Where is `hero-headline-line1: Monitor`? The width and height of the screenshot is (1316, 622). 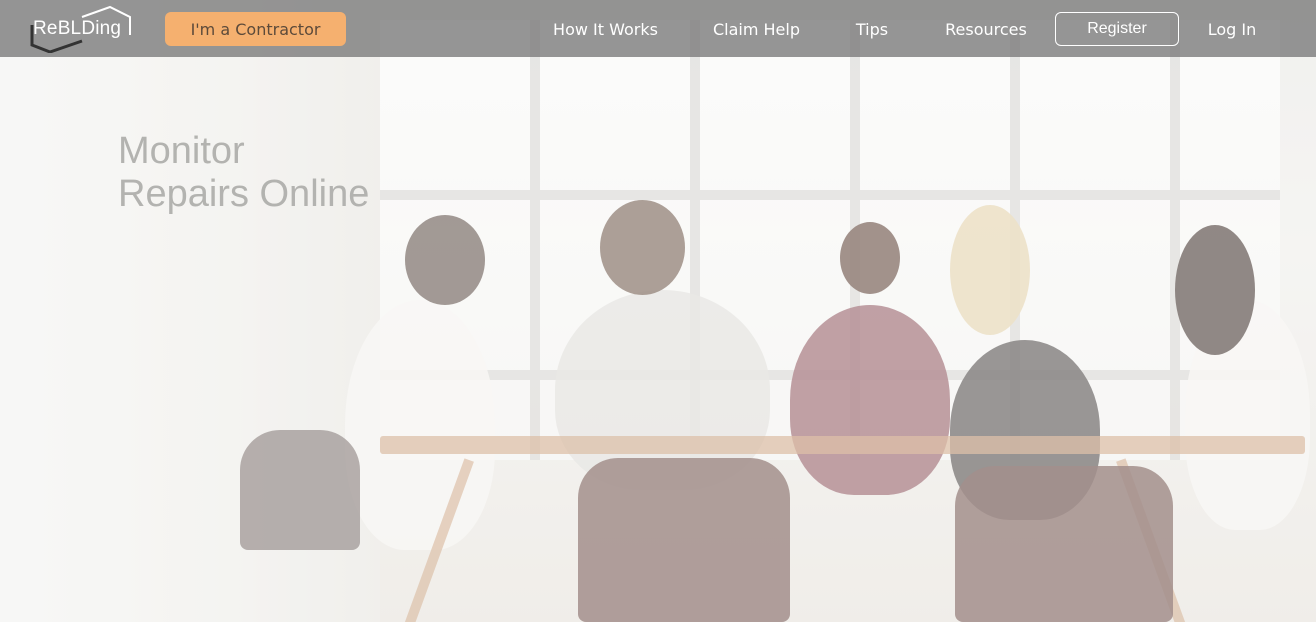
hero-headline-line1: Monitor is located at coordinates (181, 151).